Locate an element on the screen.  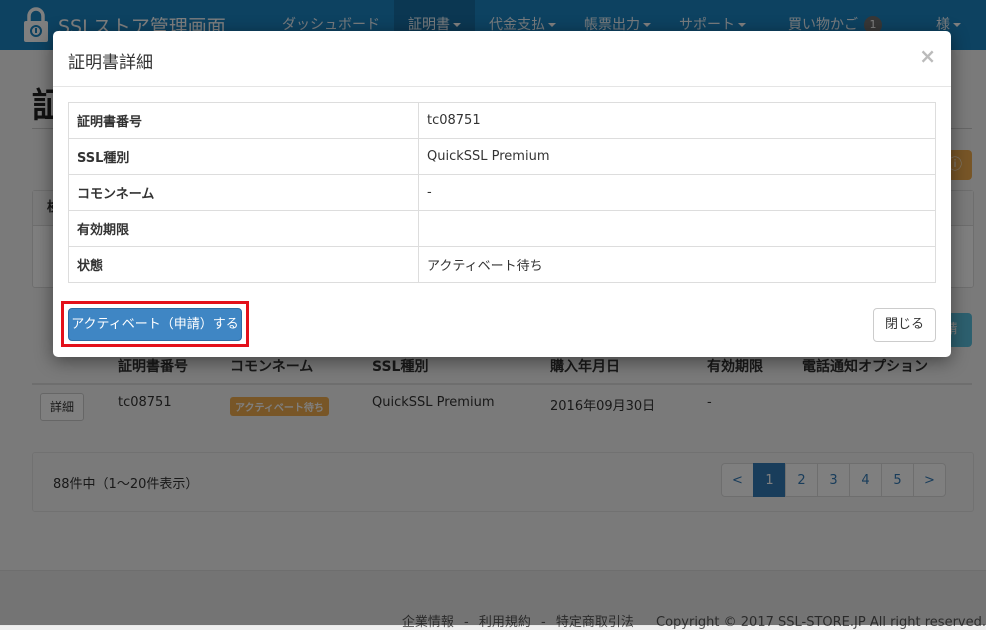
table-row: 有効期限 is located at coordinates (502, 228).